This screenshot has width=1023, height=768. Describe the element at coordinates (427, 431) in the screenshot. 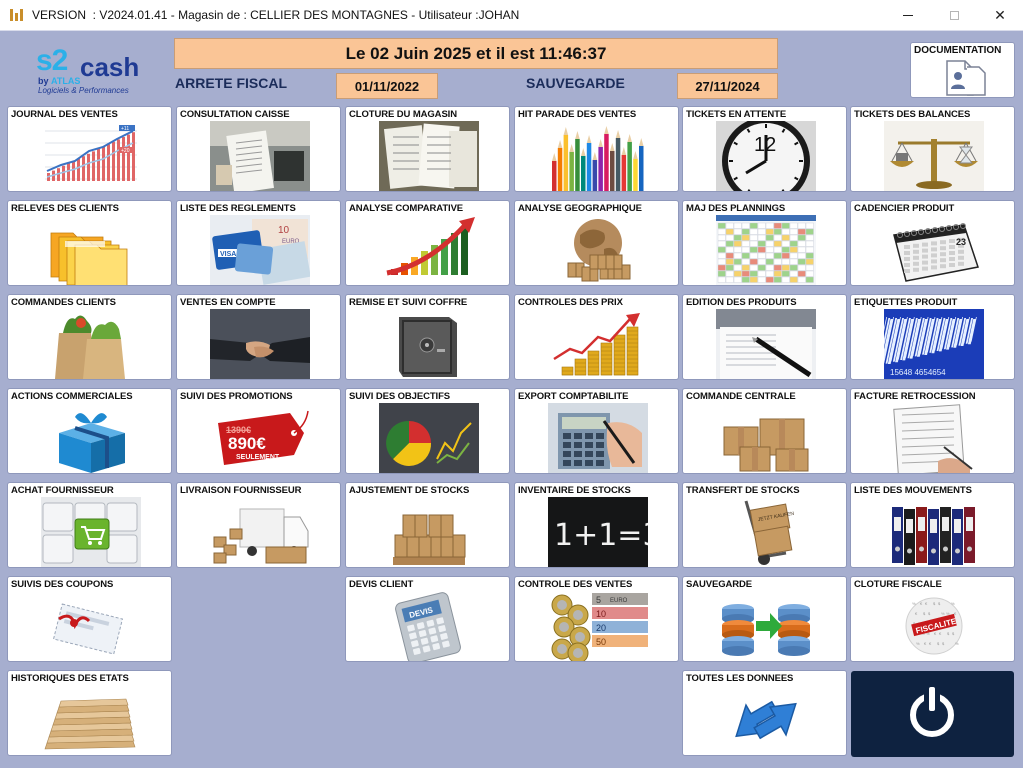

I see `tile-suivi-des-objectifs: SUIVI DES OBJECTIFS` at that location.